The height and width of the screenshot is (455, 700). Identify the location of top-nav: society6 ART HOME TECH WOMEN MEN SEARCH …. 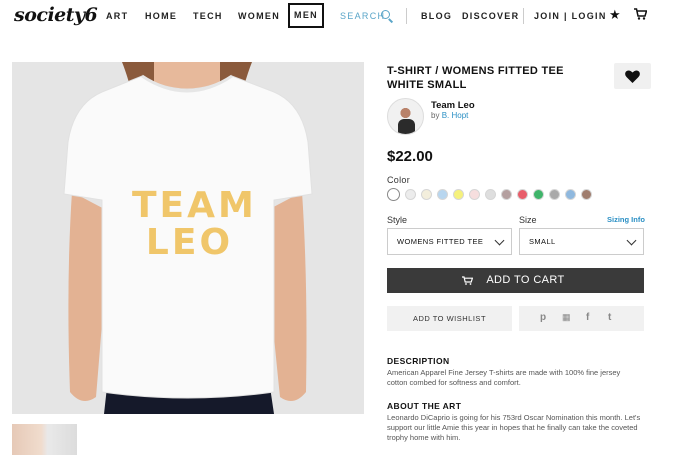
(350, 17).